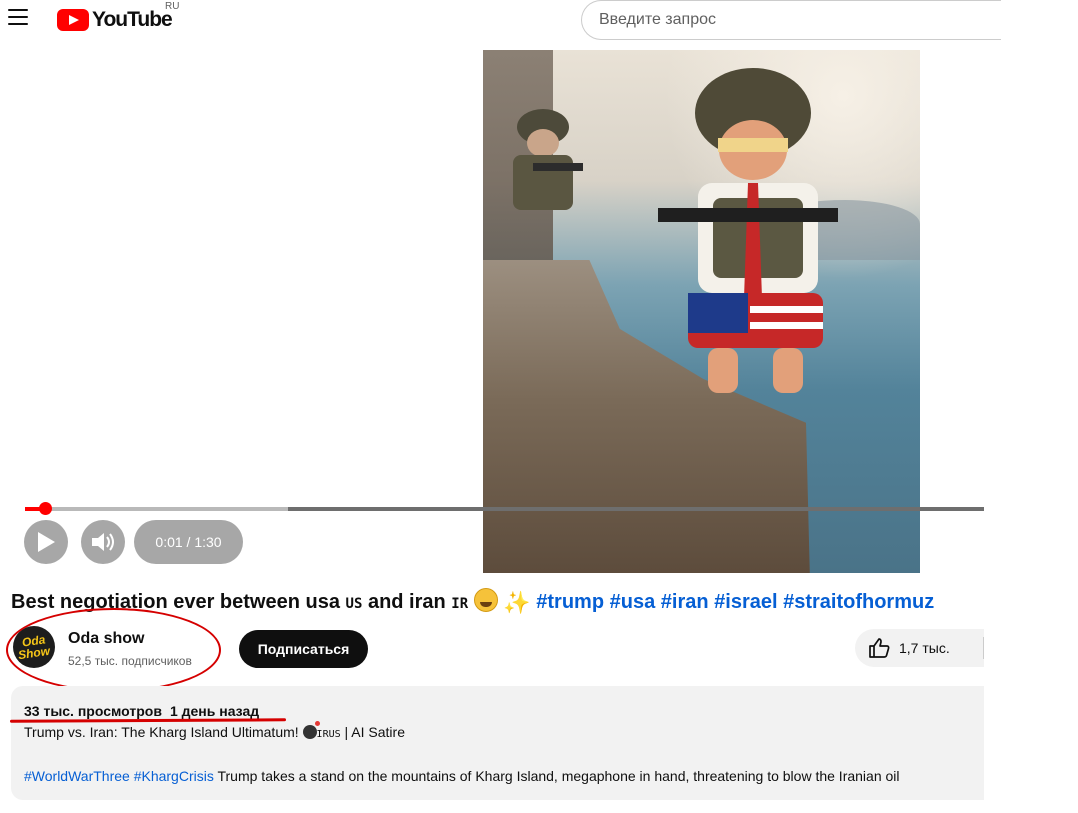 This screenshot has width=1078, height=813. Describe the element at coordinates (93, 711) in the screenshot. I see `view-count: 33 тыс. просмотров` at that location.